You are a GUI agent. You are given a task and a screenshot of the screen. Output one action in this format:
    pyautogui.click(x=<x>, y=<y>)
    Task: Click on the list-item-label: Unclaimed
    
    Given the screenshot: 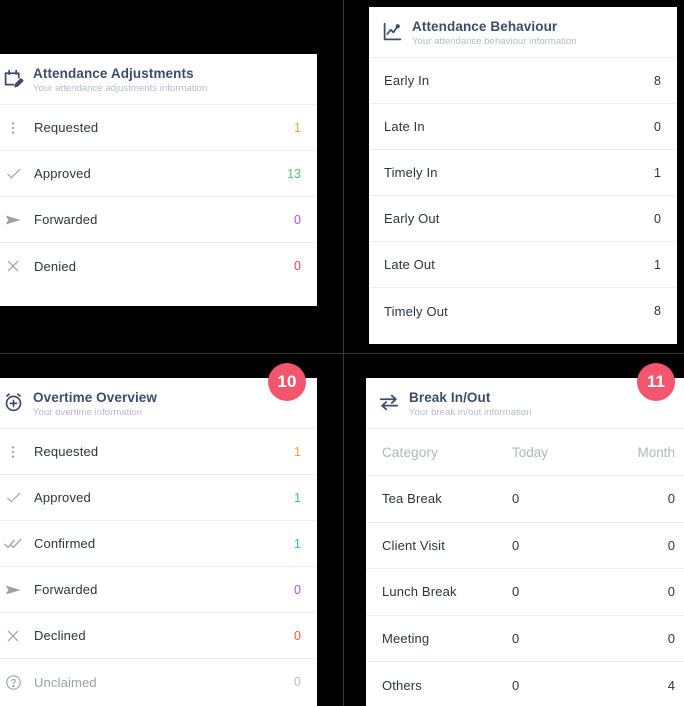 What is the action you would take?
    pyautogui.click(x=65, y=682)
    